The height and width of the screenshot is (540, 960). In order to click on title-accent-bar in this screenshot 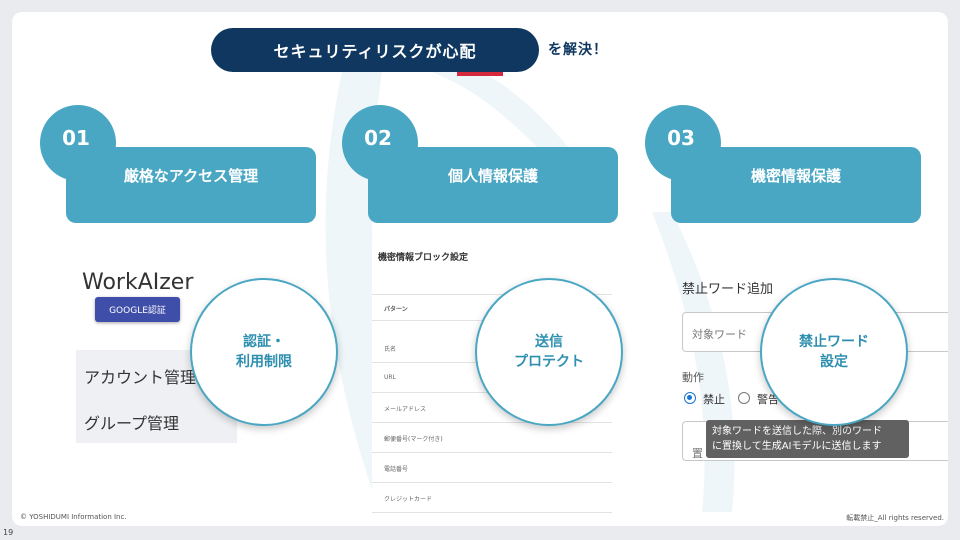, I will do `click(480, 74)`.